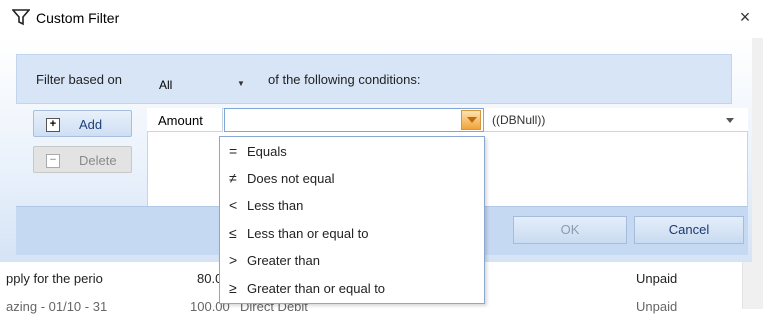 This screenshot has height=314, width=763. I want to click on logic-select: All ▼, so click(203, 81).